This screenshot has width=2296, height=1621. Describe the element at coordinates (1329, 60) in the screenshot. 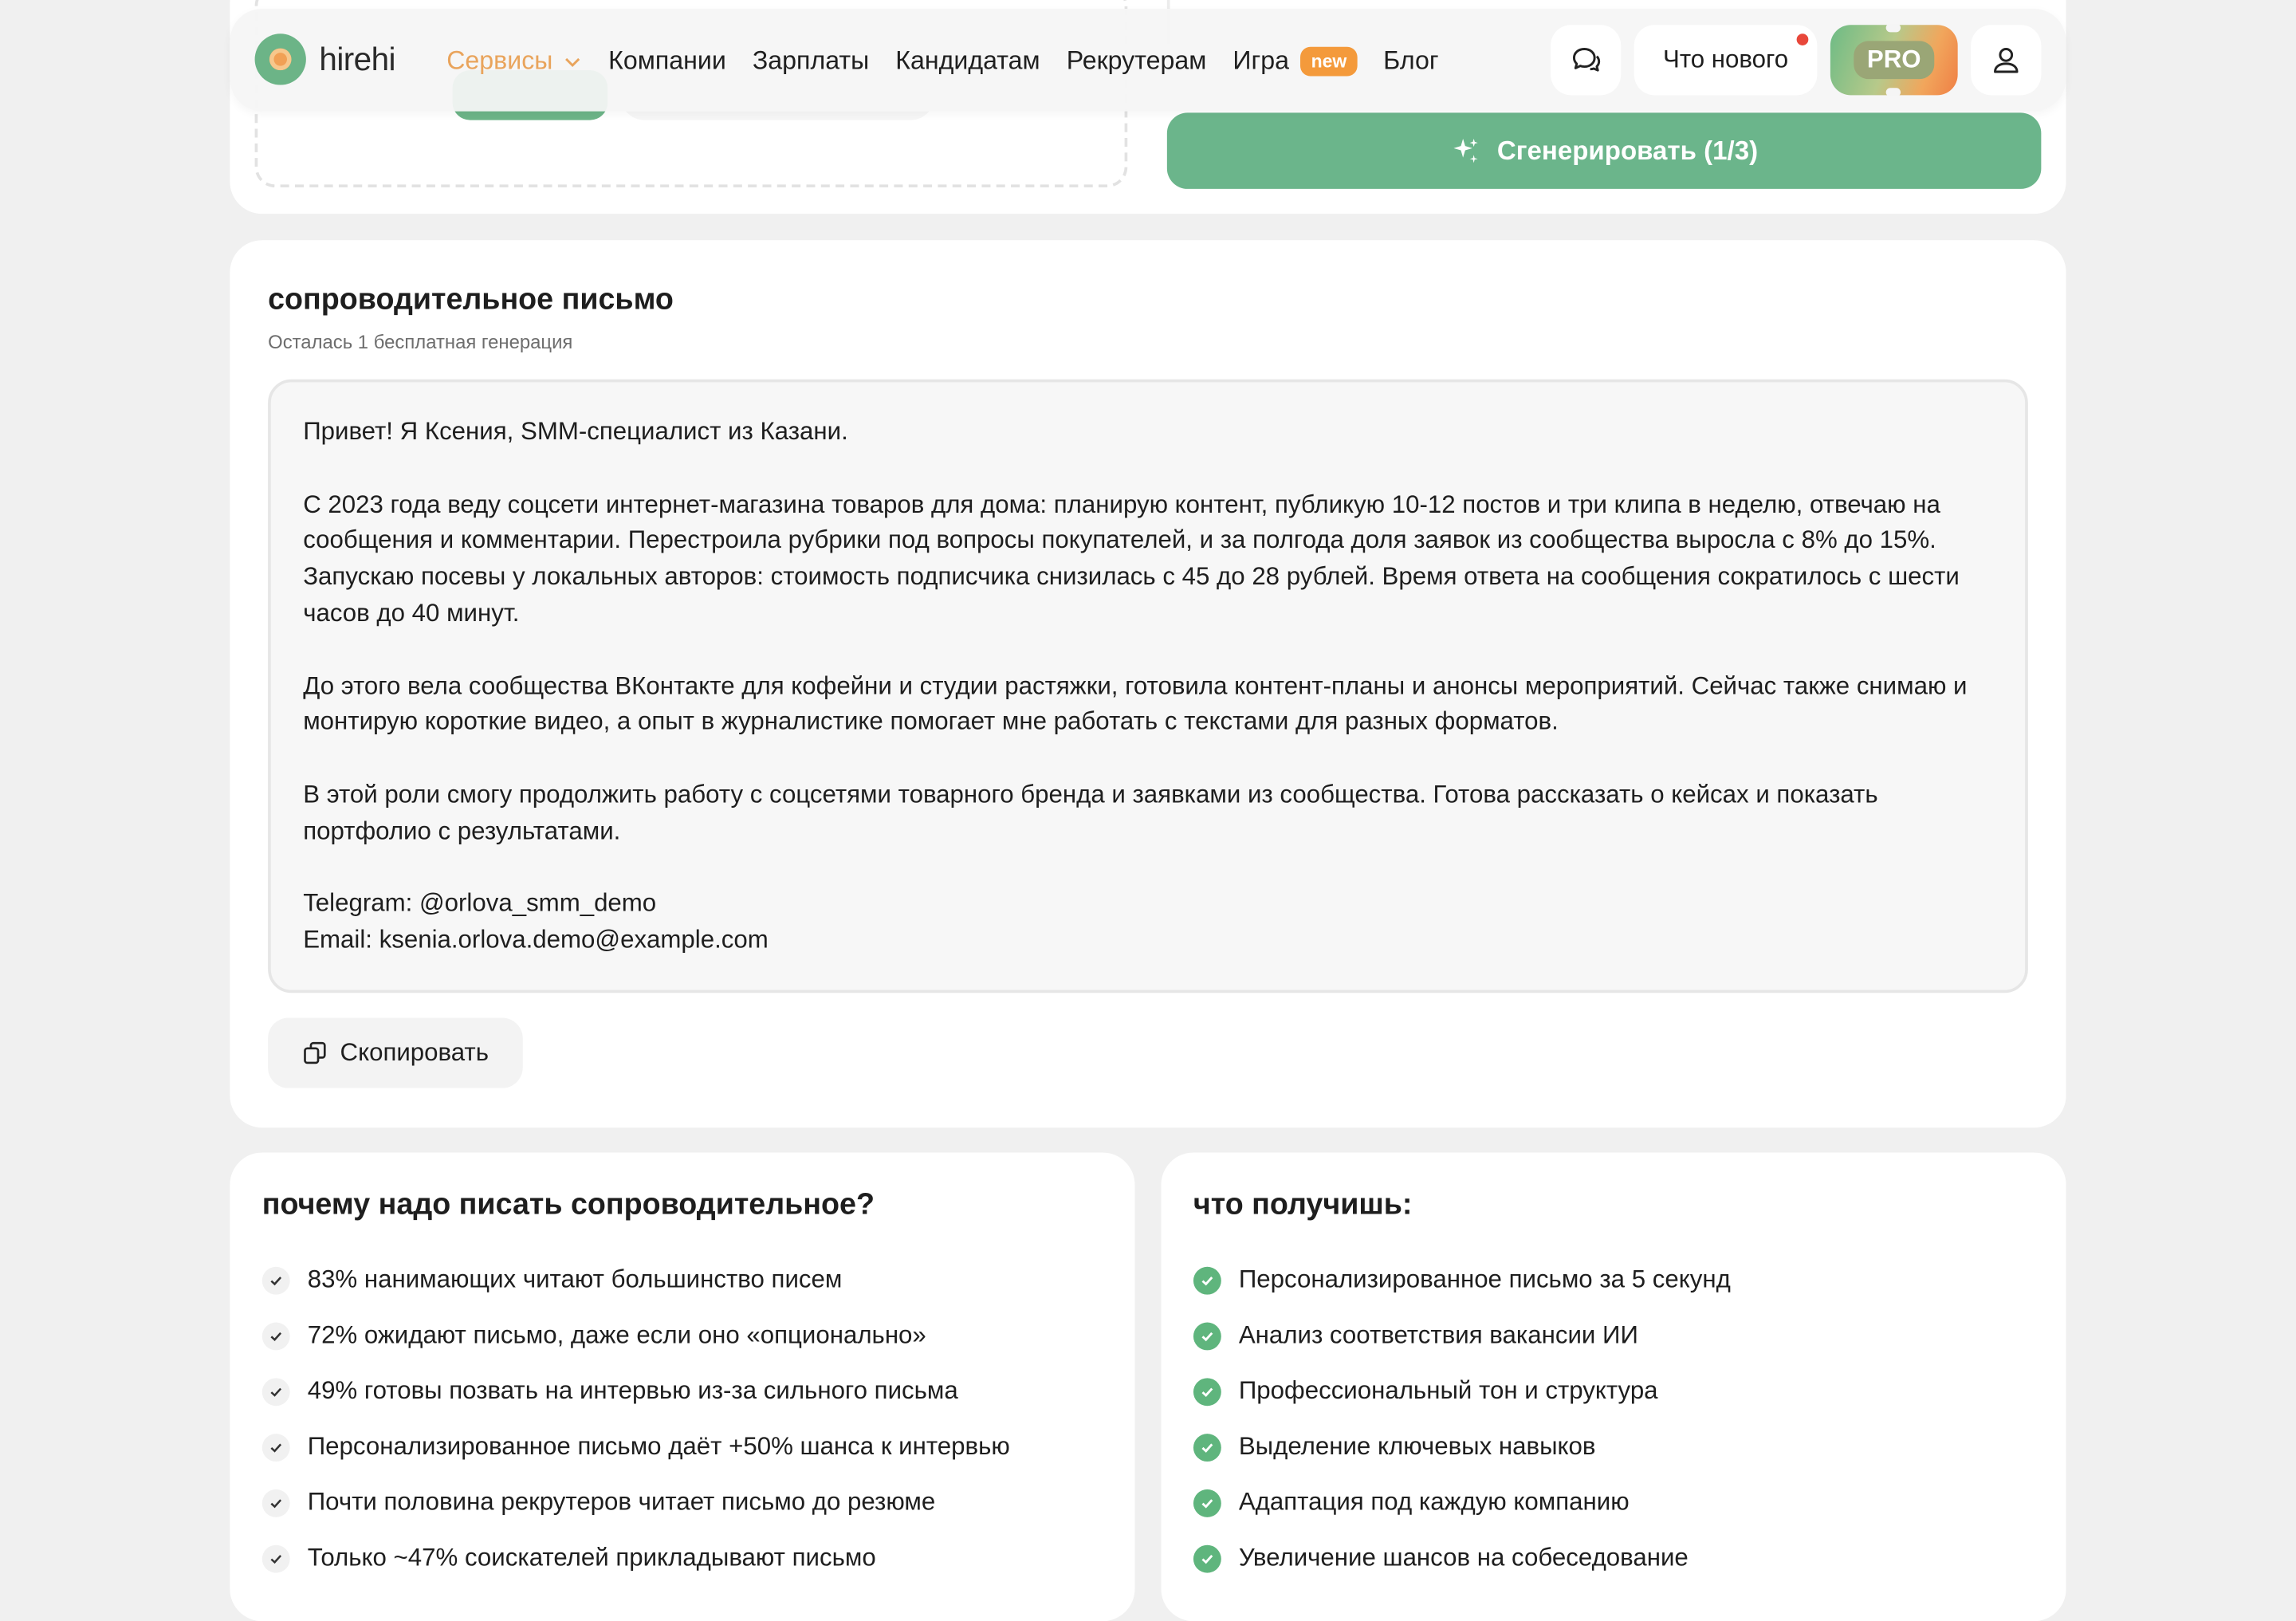

I see `new-badge: new` at that location.